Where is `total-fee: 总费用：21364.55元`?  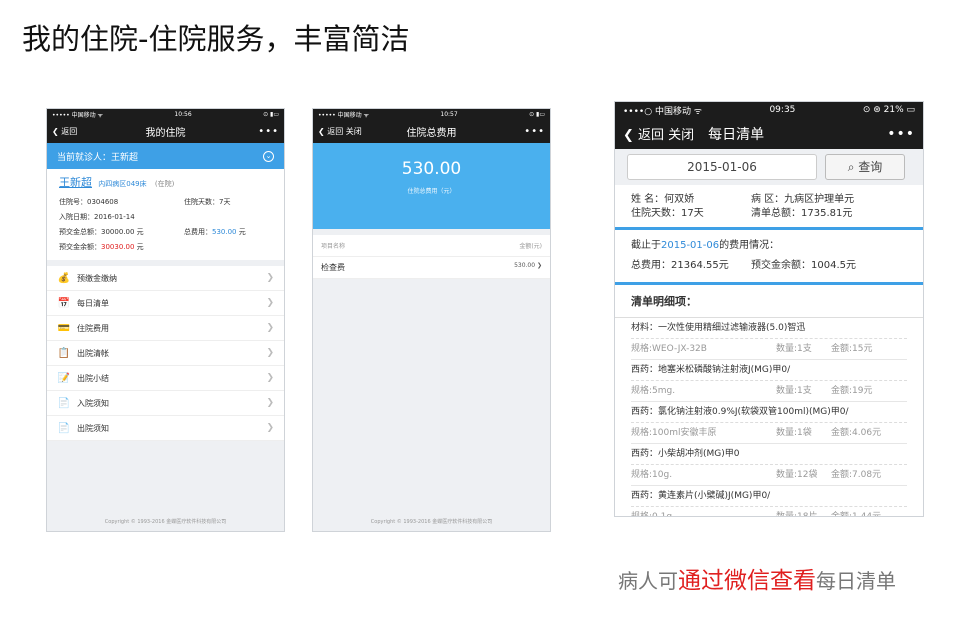 total-fee: 总费用：21364.55元 is located at coordinates (680, 265).